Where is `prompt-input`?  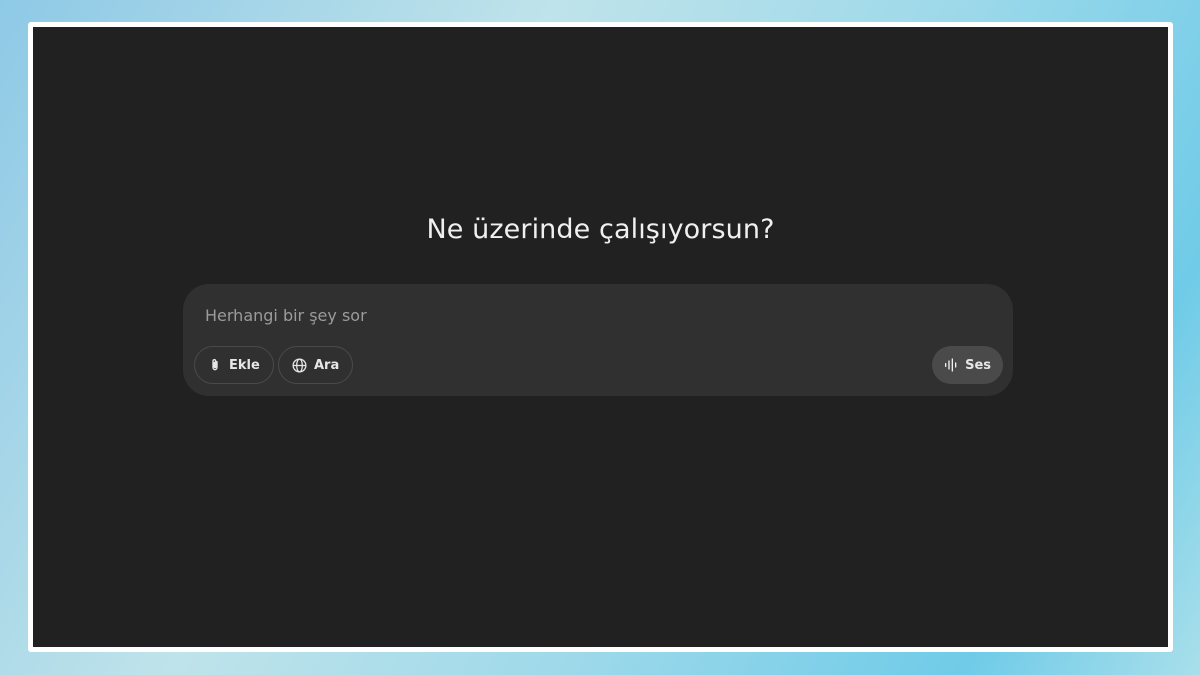 prompt-input is located at coordinates (585, 315).